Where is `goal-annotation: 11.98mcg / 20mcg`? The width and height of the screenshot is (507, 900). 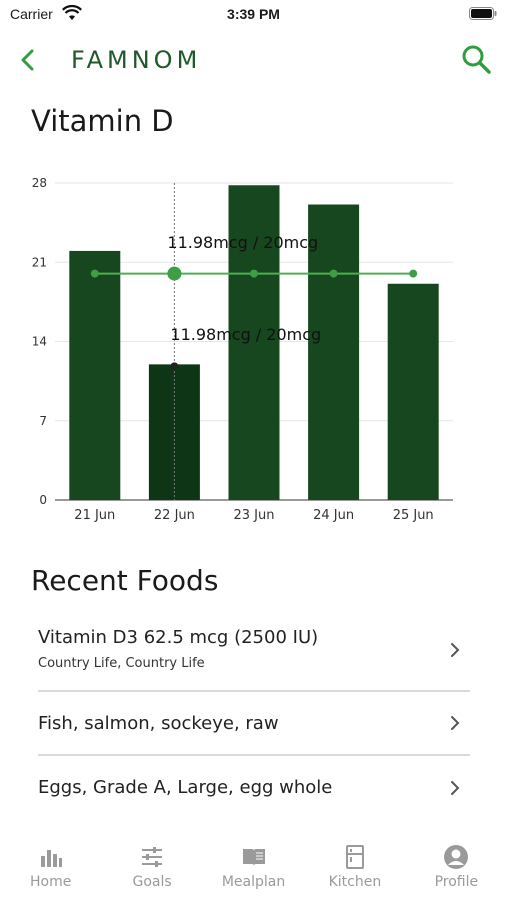
goal-annotation: 11.98mcg / 20mcg is located at coordinates (242, 242).